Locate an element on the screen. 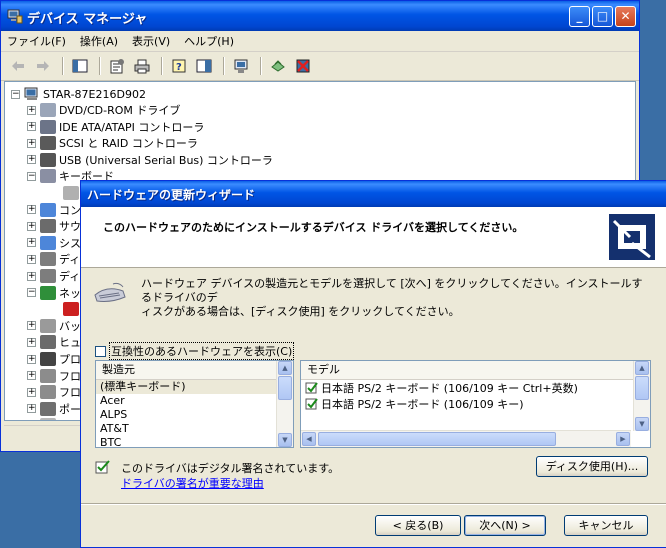 Image resolution: width=666 pixels, height=548 pixels. close-button: ✕ is located at coordinates (625, 16).